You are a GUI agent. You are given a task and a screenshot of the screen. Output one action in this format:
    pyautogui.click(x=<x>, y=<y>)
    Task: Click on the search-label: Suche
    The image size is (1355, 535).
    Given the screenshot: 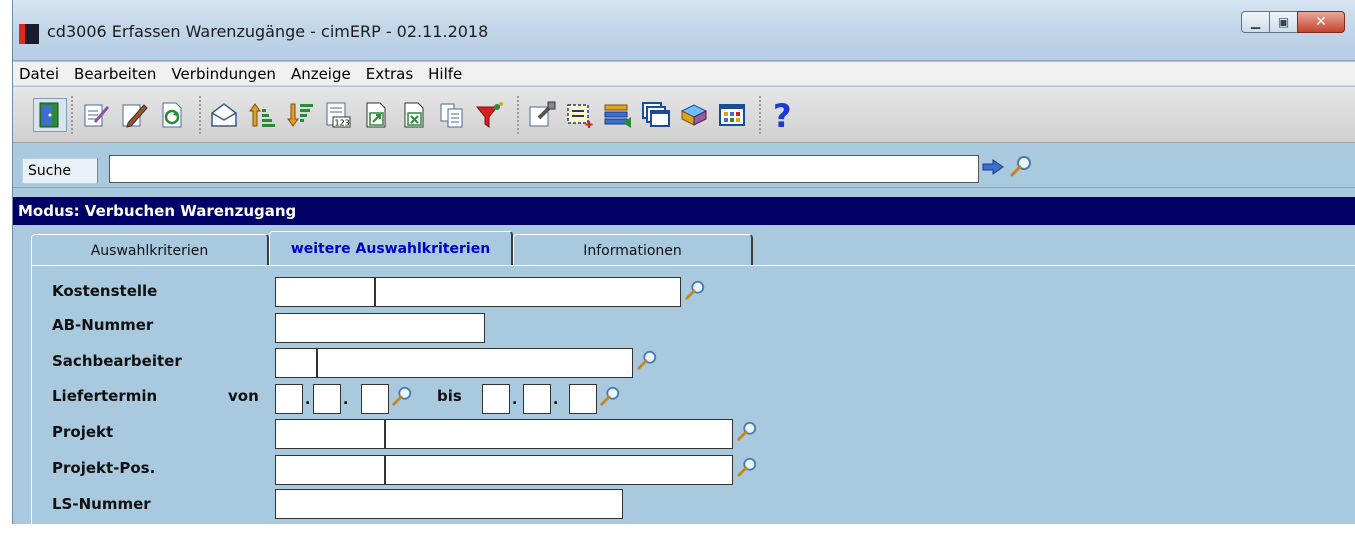 What is the action you would take?
    pyautogui.click(x=60, y=171)
    